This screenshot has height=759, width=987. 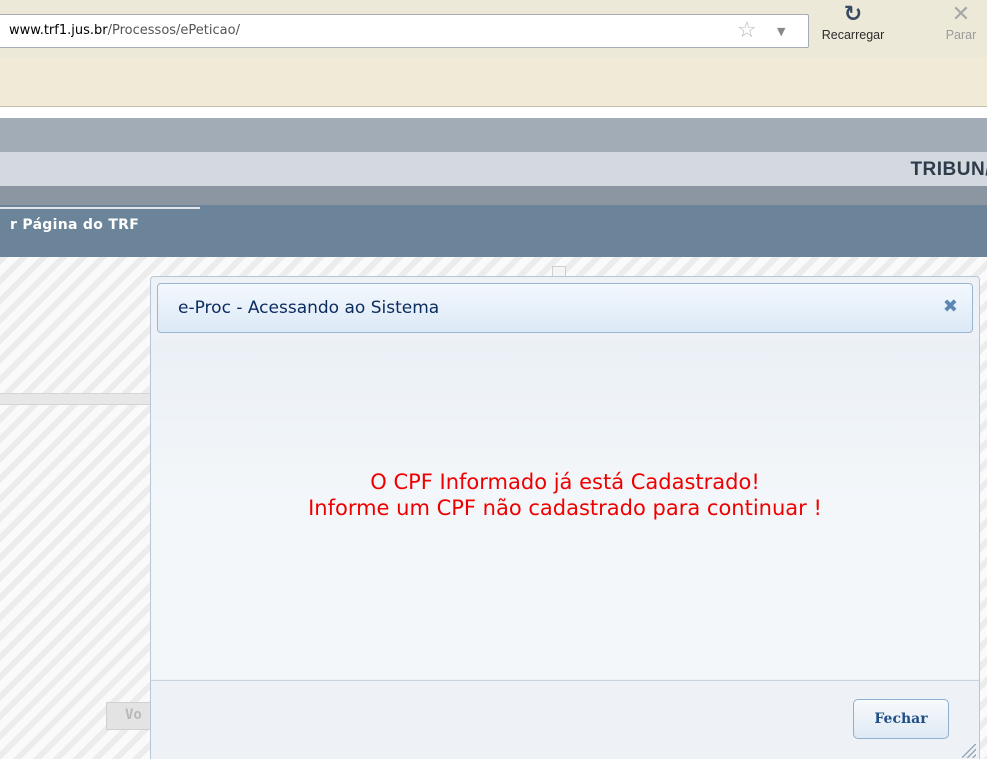 I want to click on stop-label: Parar, so click(x=961, y=35).